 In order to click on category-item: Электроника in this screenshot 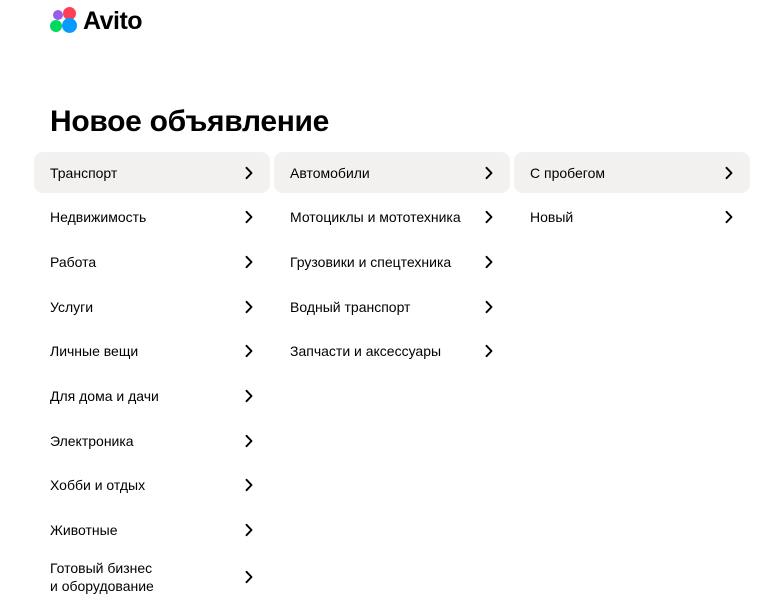, I will do `click(152, 440)`.